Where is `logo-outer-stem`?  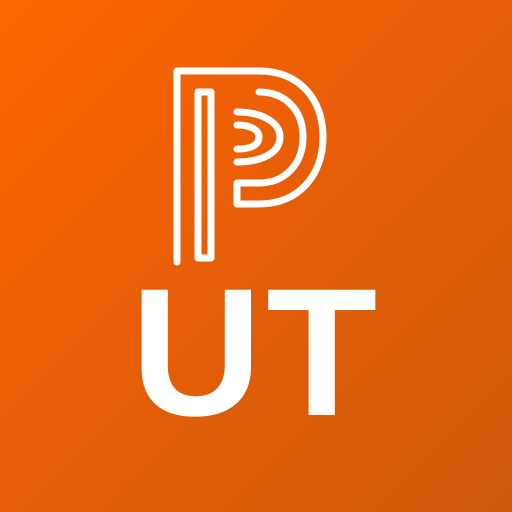
logo-outer-stem is located at coordinates (218, 166).